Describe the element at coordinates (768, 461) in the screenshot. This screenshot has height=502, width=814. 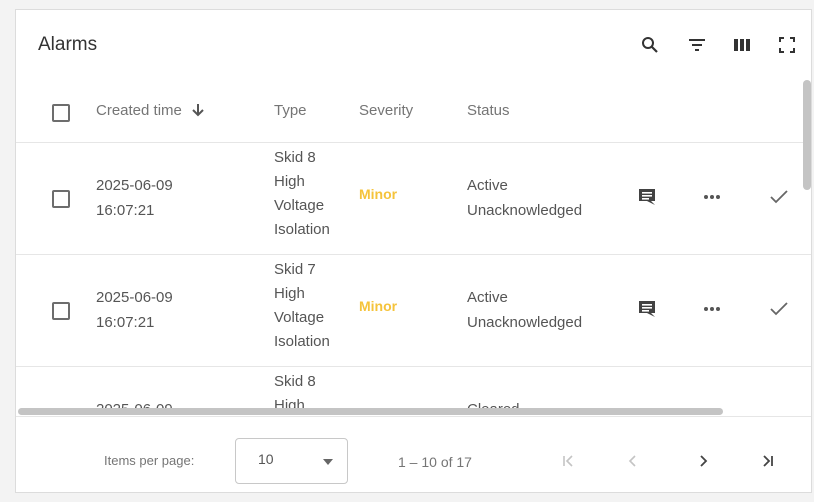
I see `last-page-icon` at that location.